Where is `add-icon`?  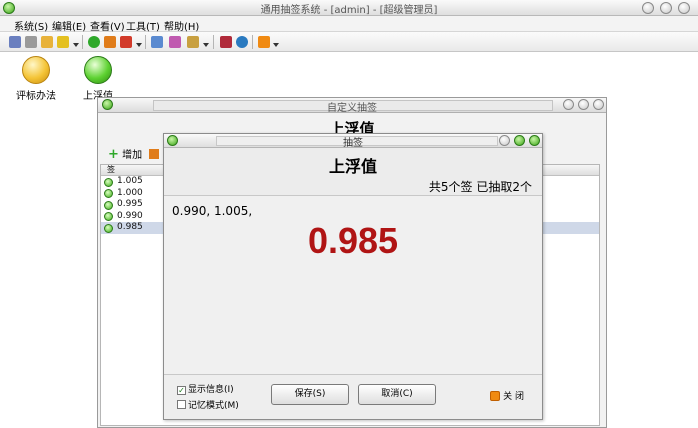 add-icon is located at coordinates (94, 42).